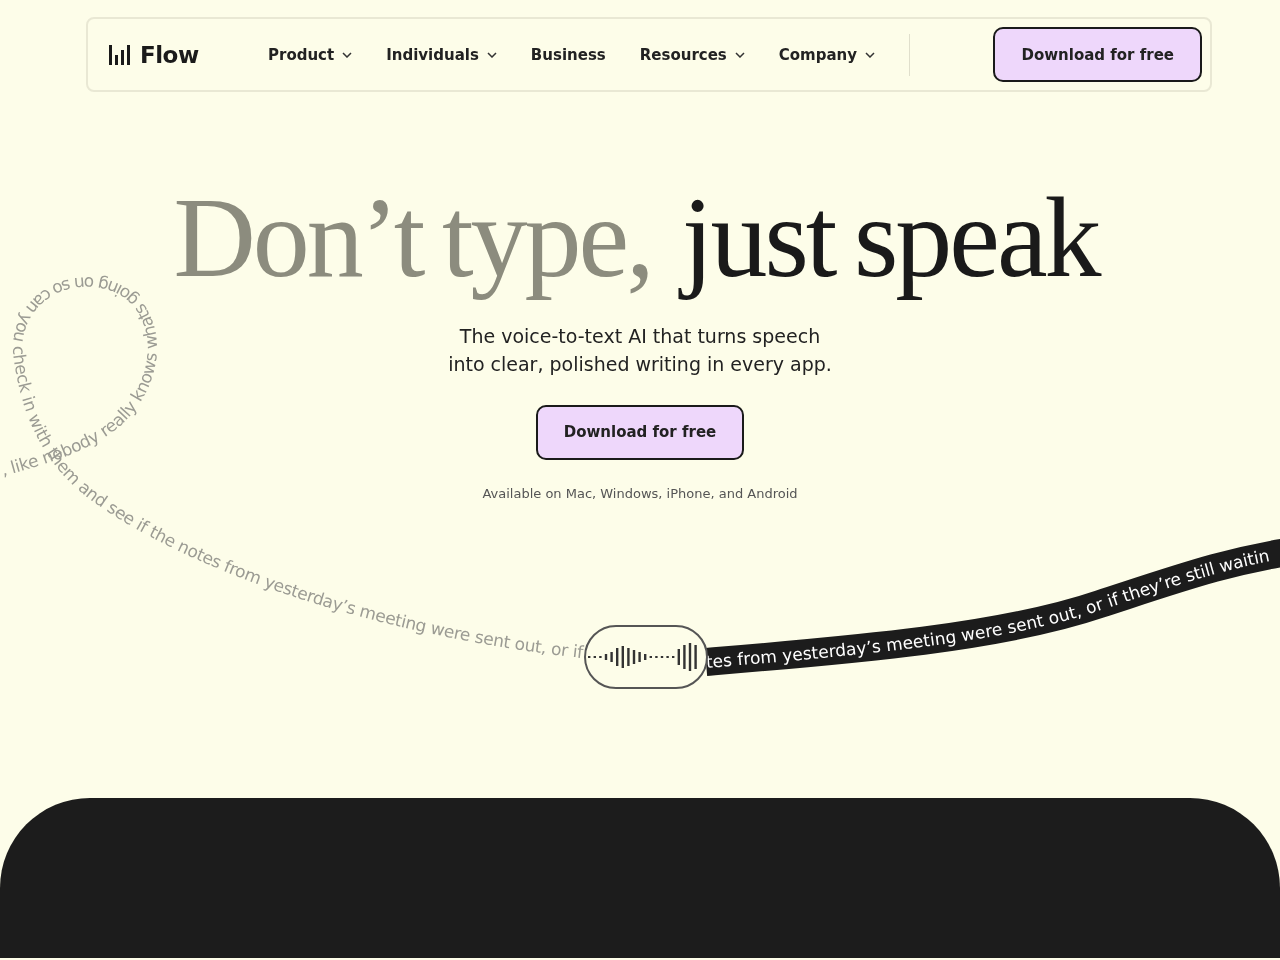  Describe the element at coordinates (988, 608) in the screenshot. I see `transcribed-text: tes from yesterday’s meeting were sent out, or if they’re still waitin` at that location.